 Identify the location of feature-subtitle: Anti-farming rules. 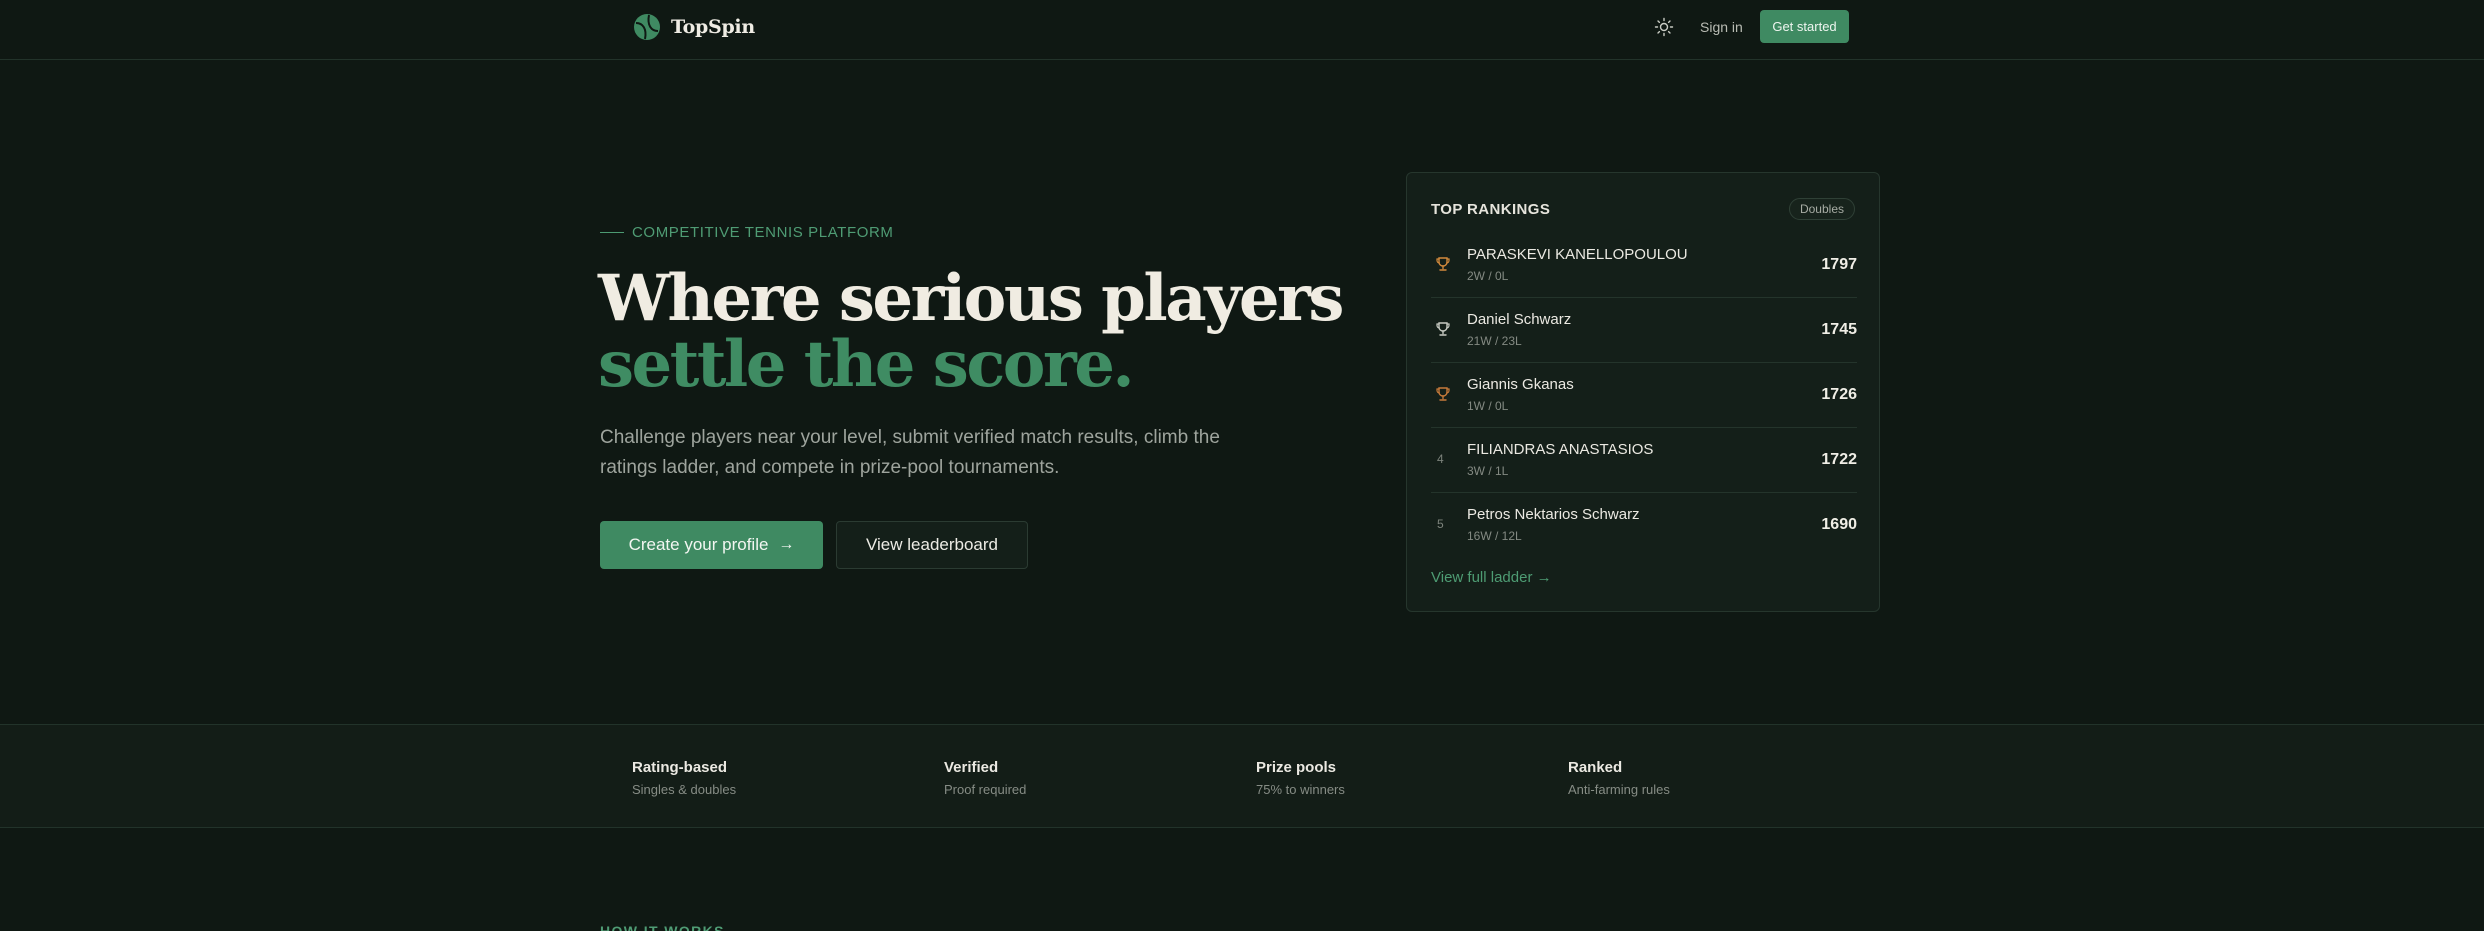
(1619, 789).